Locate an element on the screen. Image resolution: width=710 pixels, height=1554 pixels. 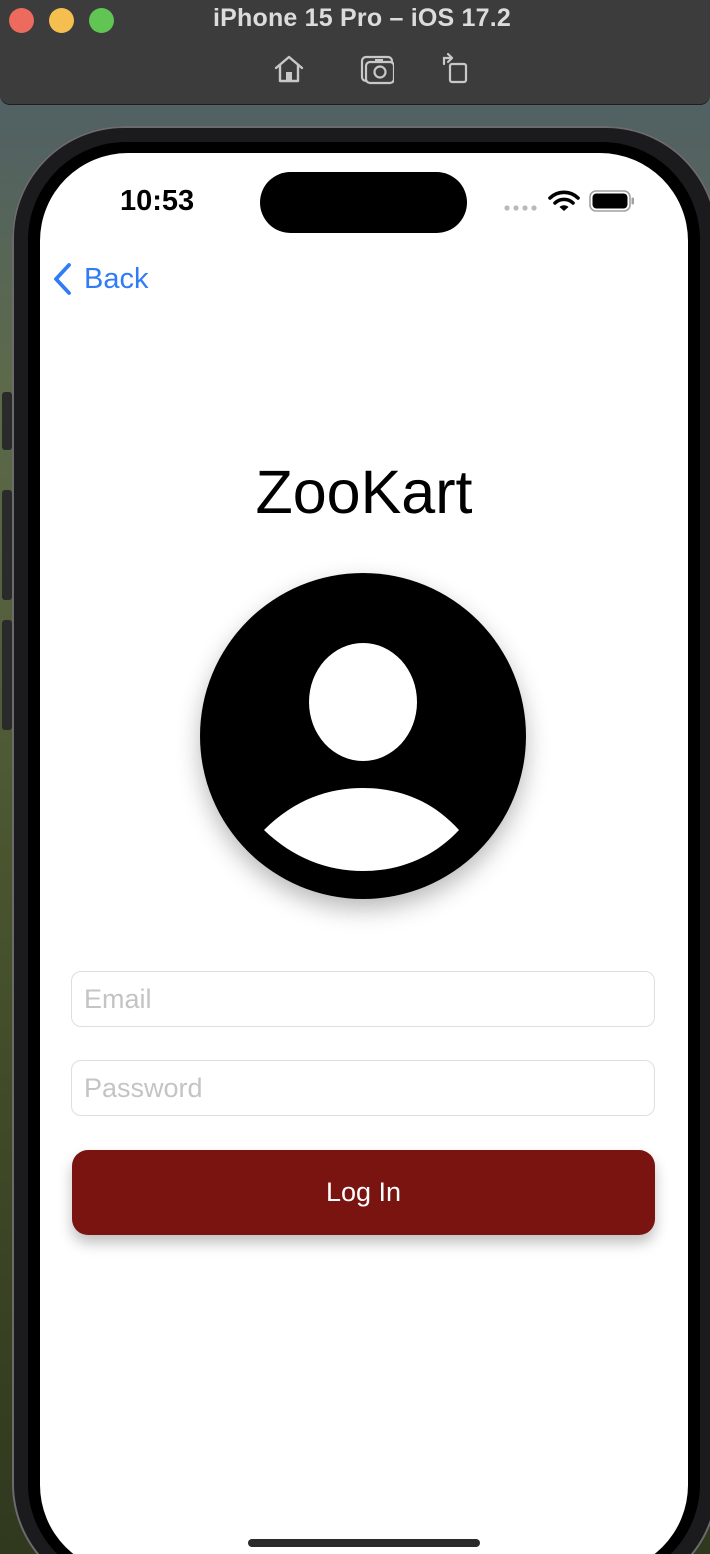
password-field is located at coordinates (363, 1088).